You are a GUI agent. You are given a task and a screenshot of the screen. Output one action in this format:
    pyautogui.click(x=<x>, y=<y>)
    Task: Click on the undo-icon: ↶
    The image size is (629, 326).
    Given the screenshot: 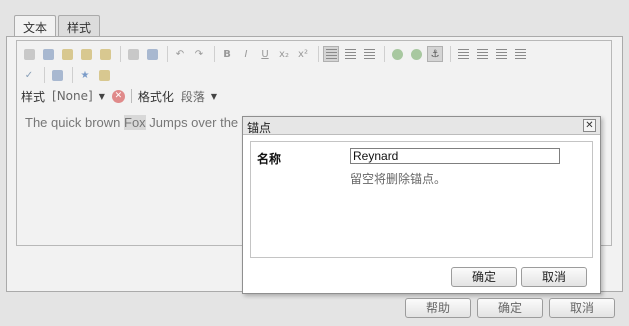 What is the action you would take?
    pyautogui.click(x=180, y=54)
    